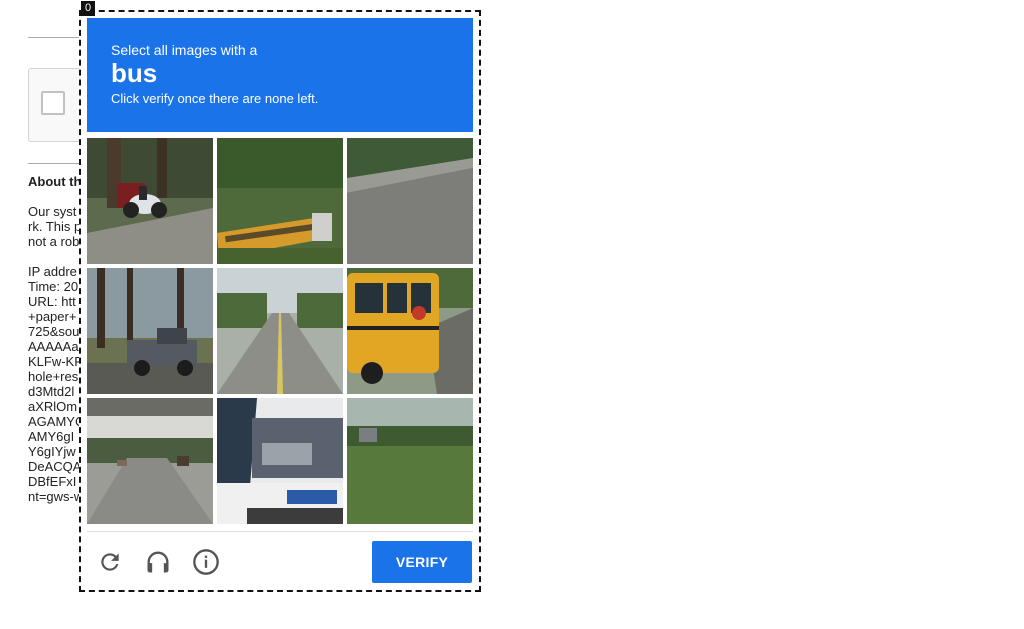 Image resolution: width=1024 pixels, height=629 pixels. Describe the element at coordinates (158, 562) in the screenshot. I see `headphones-icon` at that location.